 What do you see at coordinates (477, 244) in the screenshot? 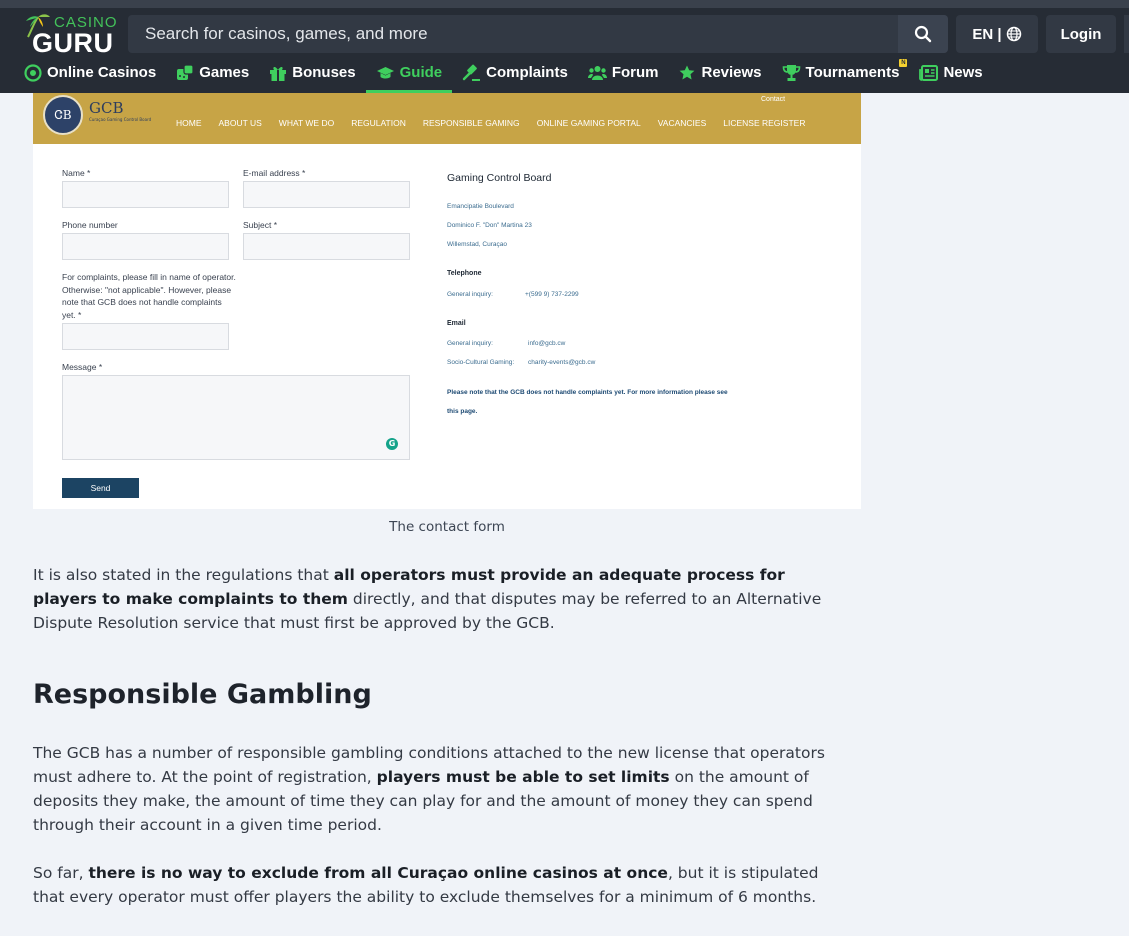
I see `address-line: Willemstad, Curaçao` at bounding box center [477, 244].